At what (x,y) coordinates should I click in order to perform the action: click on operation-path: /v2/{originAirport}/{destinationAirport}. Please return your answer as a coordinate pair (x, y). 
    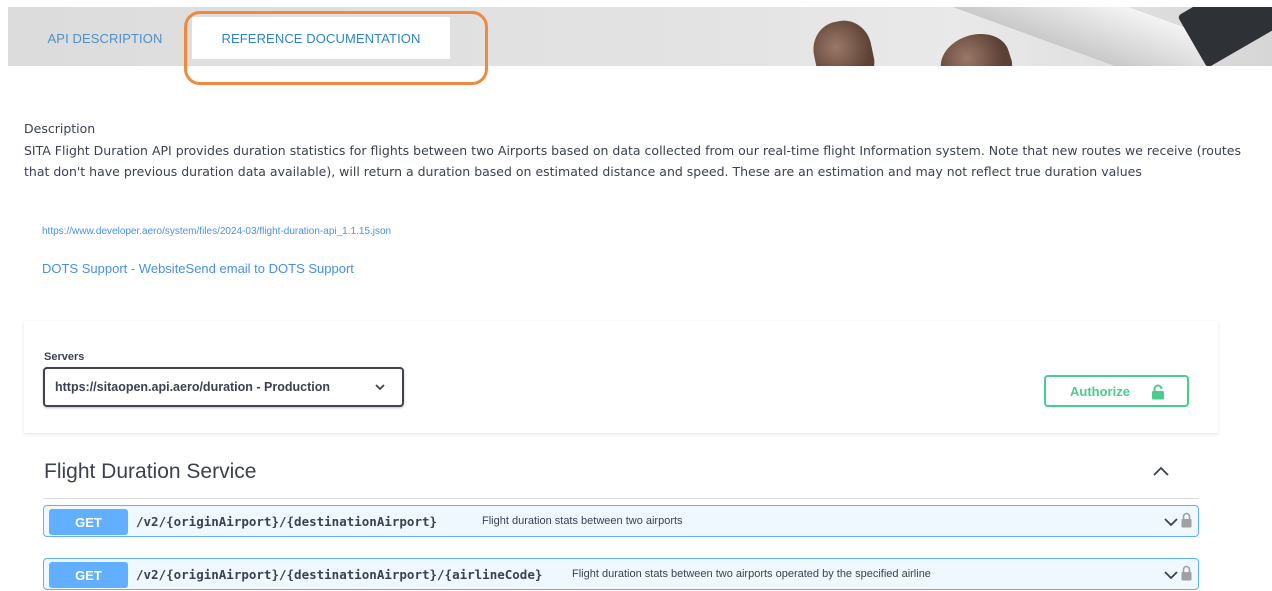
    Looking at the image, I should click on (287, 521).